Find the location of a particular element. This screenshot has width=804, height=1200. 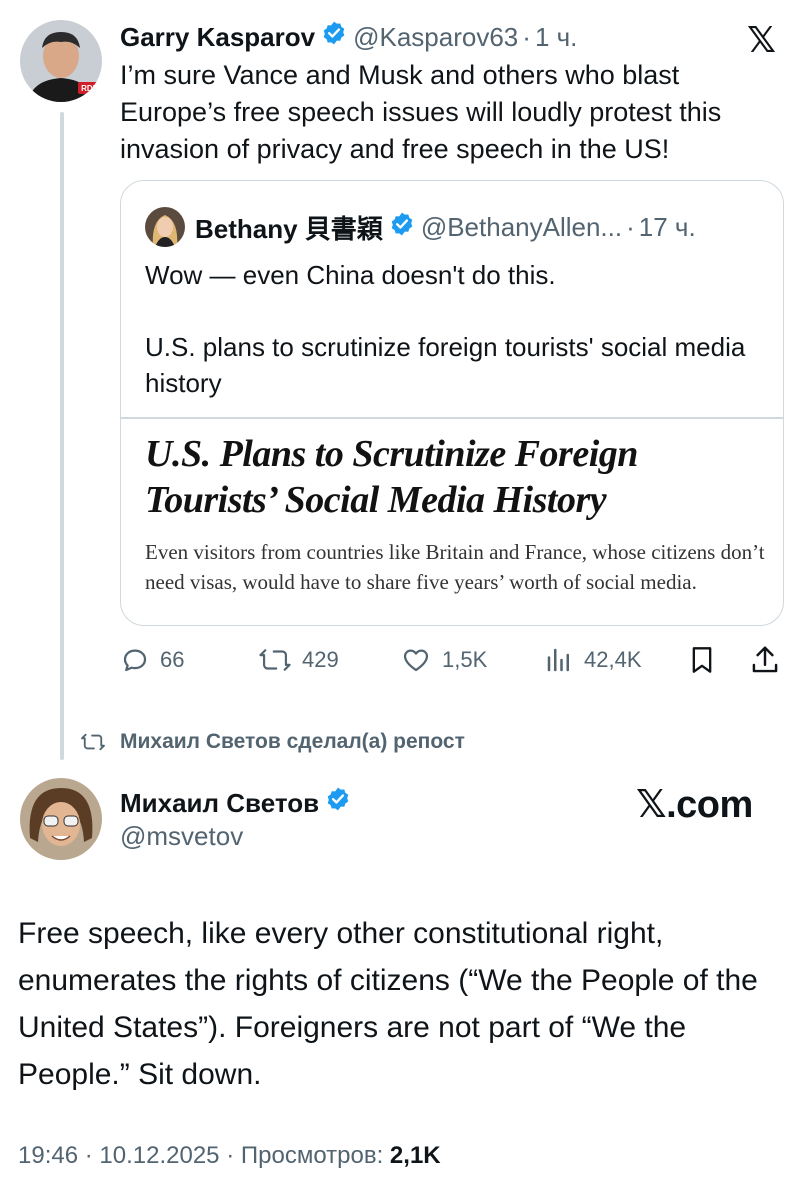

avatar-badge-text: RDI is located at coordinates (88, 88).